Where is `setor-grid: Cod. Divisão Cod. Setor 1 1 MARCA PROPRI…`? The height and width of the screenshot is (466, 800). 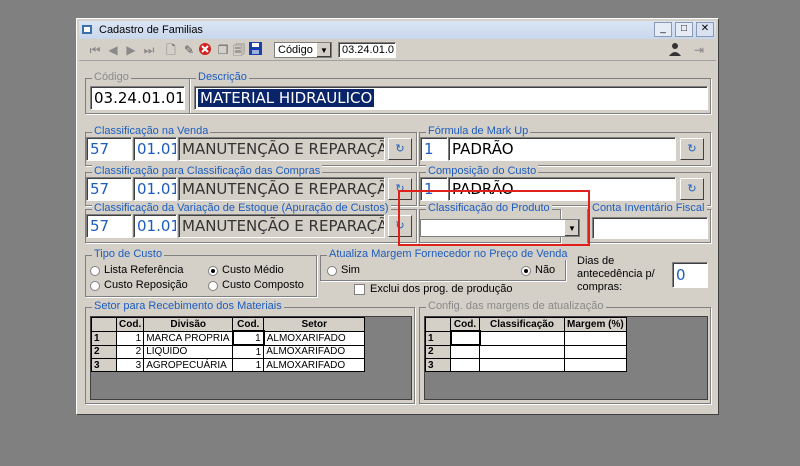 setor-grid: Cod. Divisão Cod. Setor 1 1 MARCA PROPRI… is located at coordinates (251, 358).